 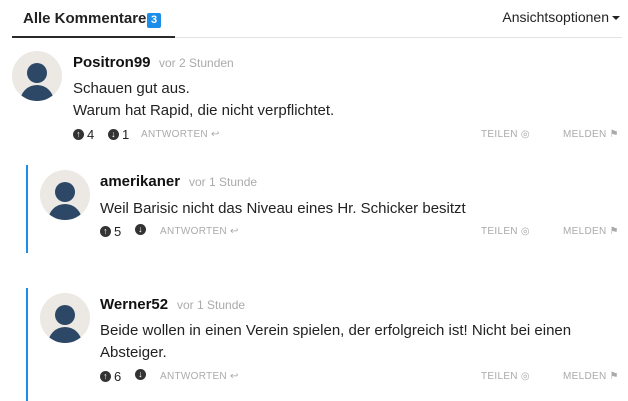 What do you see at coordinates (118, 376) in the screenshot?
I see `upvote-count: 6` at bounding box center [118, 376].